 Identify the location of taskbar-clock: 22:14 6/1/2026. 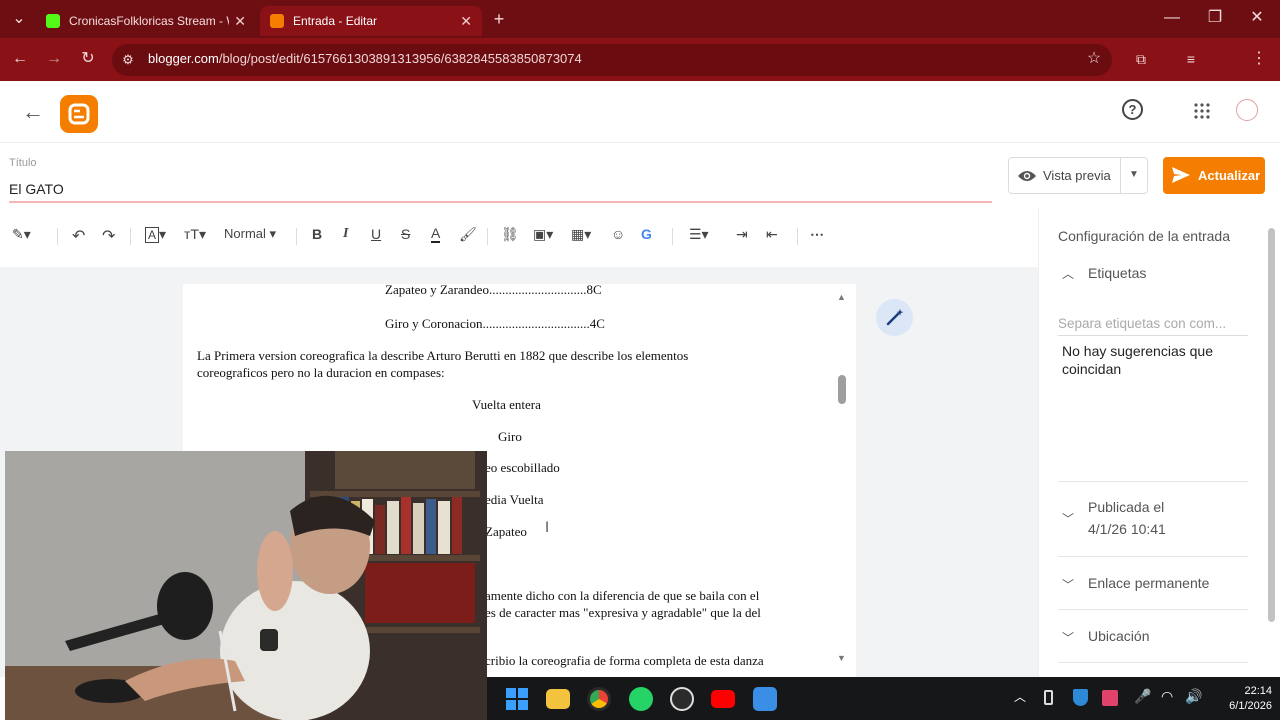
(1242, 699).